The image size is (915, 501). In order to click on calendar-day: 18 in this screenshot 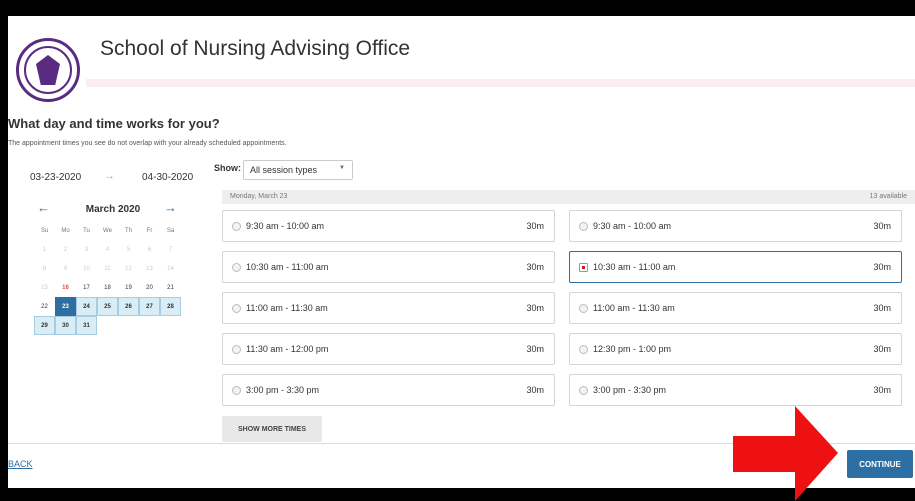, I will do `click(107, 287)`.